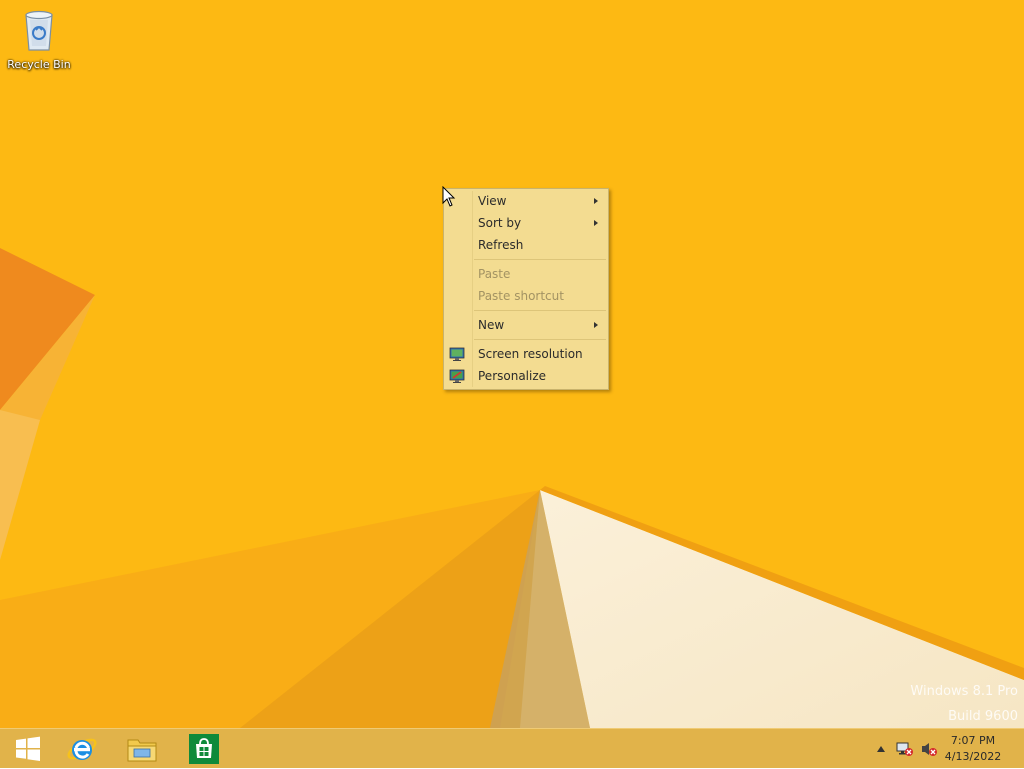  What do you see at coordinates (973, 756) in the screenshot?
I see `clock-date: 4/13/2022` at bounding box center [973, 756].